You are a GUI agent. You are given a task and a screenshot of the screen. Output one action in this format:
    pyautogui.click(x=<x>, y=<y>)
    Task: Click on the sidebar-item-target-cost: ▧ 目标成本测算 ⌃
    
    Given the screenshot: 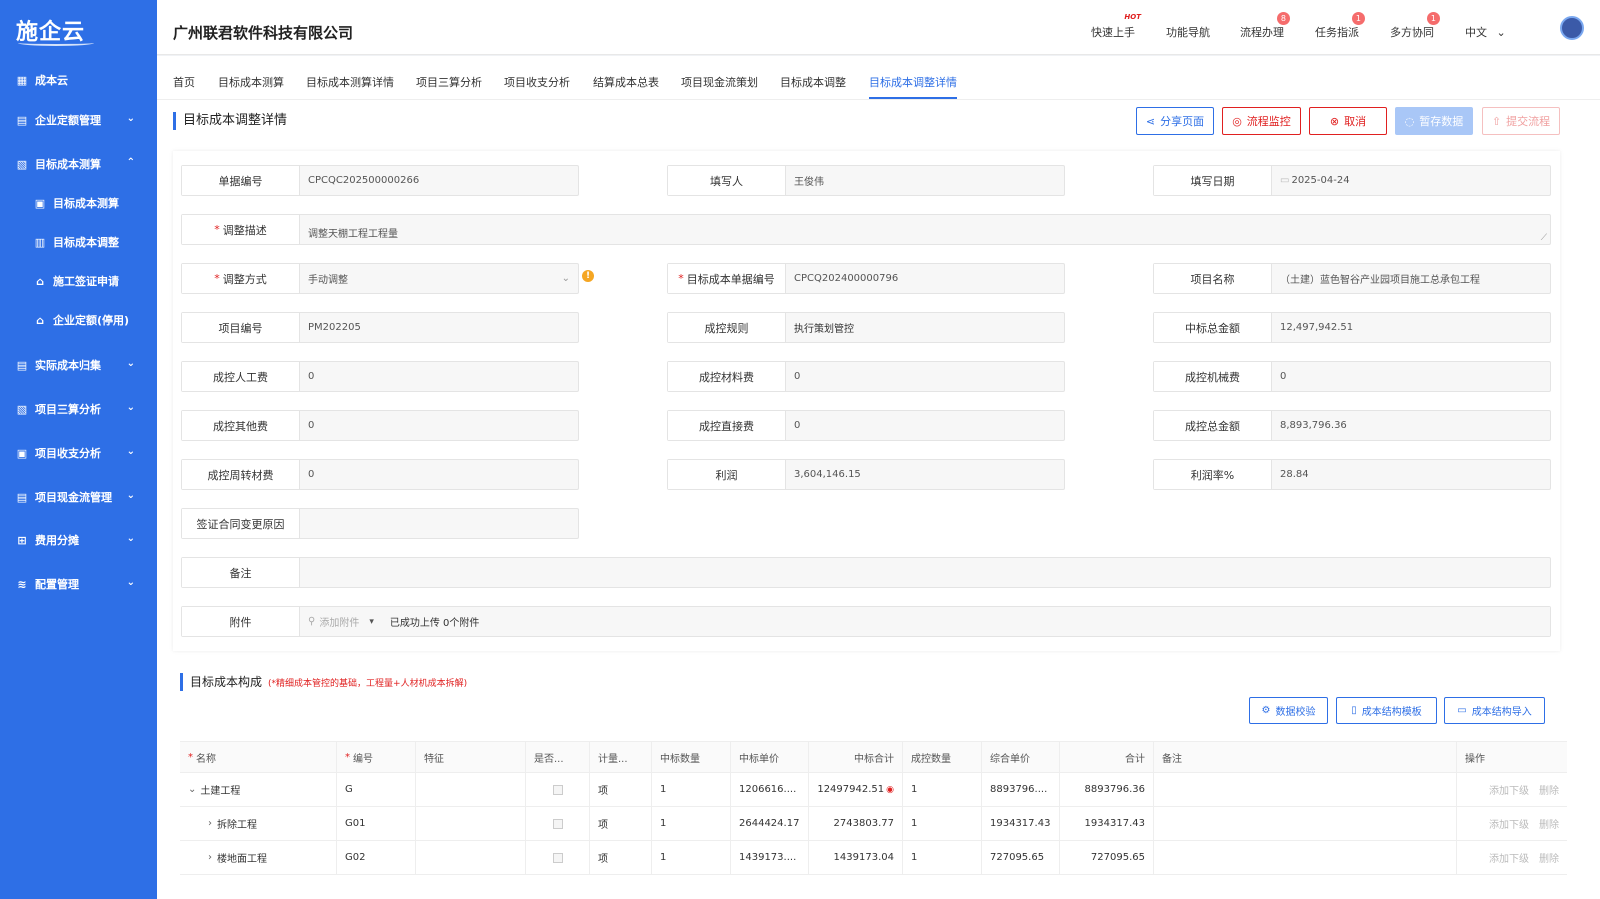 What is the action you would take?
    pyautogui.click(x=78, y=164)
    